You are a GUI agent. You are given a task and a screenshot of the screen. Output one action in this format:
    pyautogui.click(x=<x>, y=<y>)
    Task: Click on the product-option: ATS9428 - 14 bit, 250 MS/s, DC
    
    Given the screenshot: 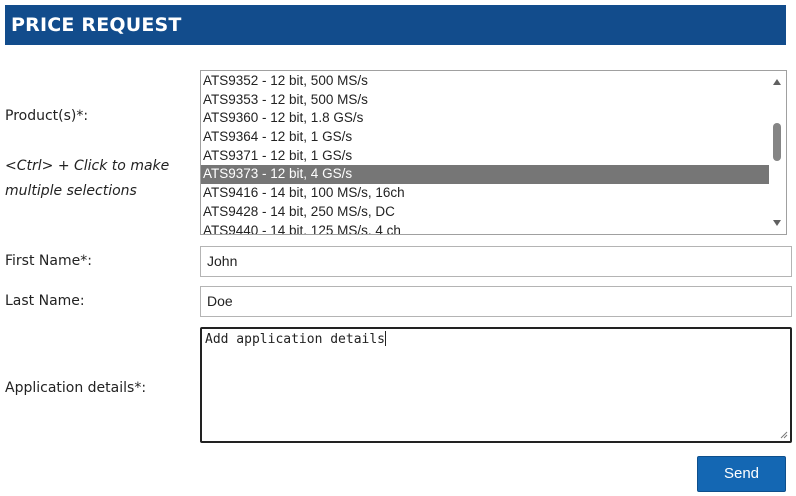 What is the action you would take?
    pyautogui.click(x=485, y=212)
    